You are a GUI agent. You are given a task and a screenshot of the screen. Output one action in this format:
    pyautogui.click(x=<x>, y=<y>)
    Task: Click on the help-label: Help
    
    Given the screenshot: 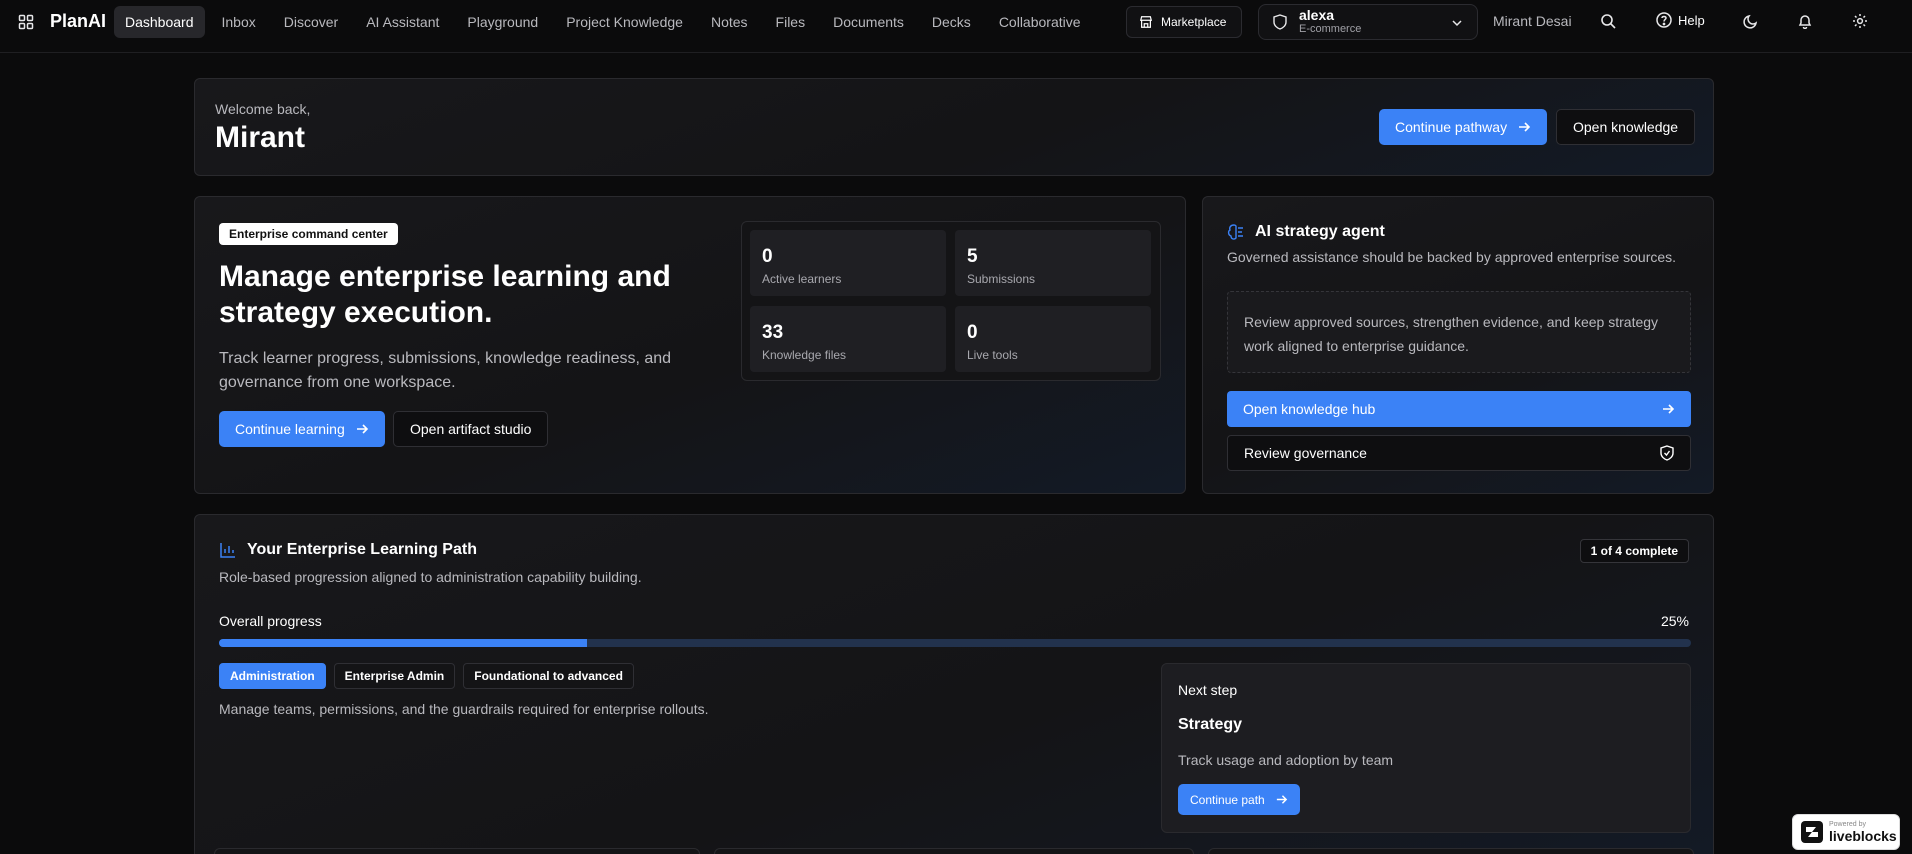 What is the action you would take?
    pyautogui.click(x=1691, y=20)
    